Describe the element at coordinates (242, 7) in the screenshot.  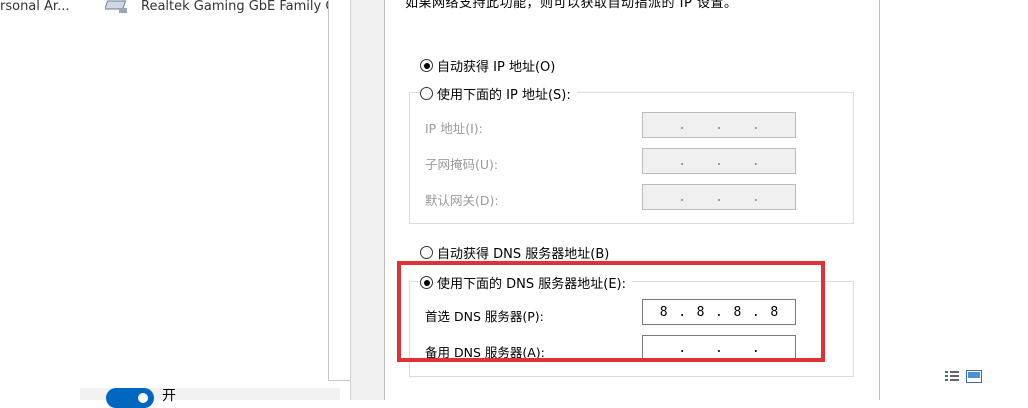
I see `adapter-label: Realtek Gaming GbE Family Co` at that location.